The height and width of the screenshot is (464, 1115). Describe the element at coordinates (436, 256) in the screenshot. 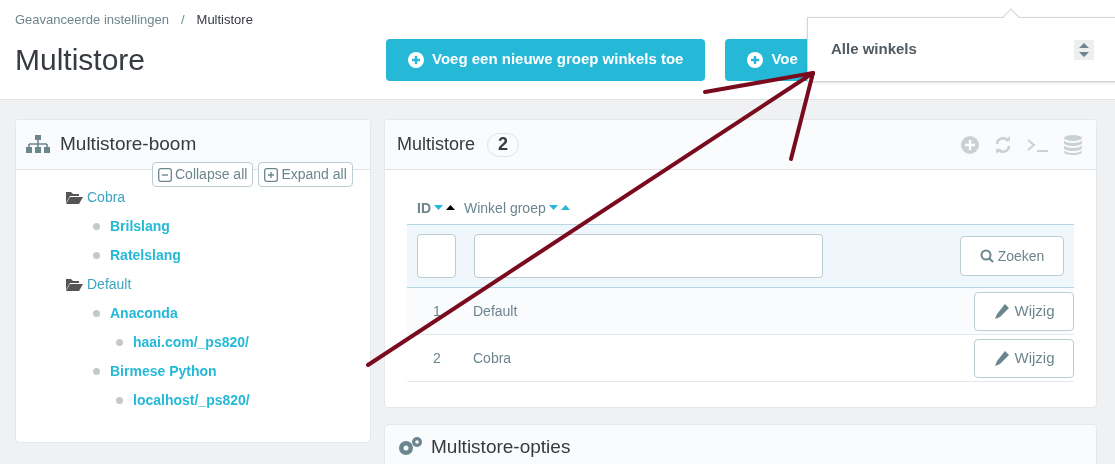

I see `id-filter-field` at that location.